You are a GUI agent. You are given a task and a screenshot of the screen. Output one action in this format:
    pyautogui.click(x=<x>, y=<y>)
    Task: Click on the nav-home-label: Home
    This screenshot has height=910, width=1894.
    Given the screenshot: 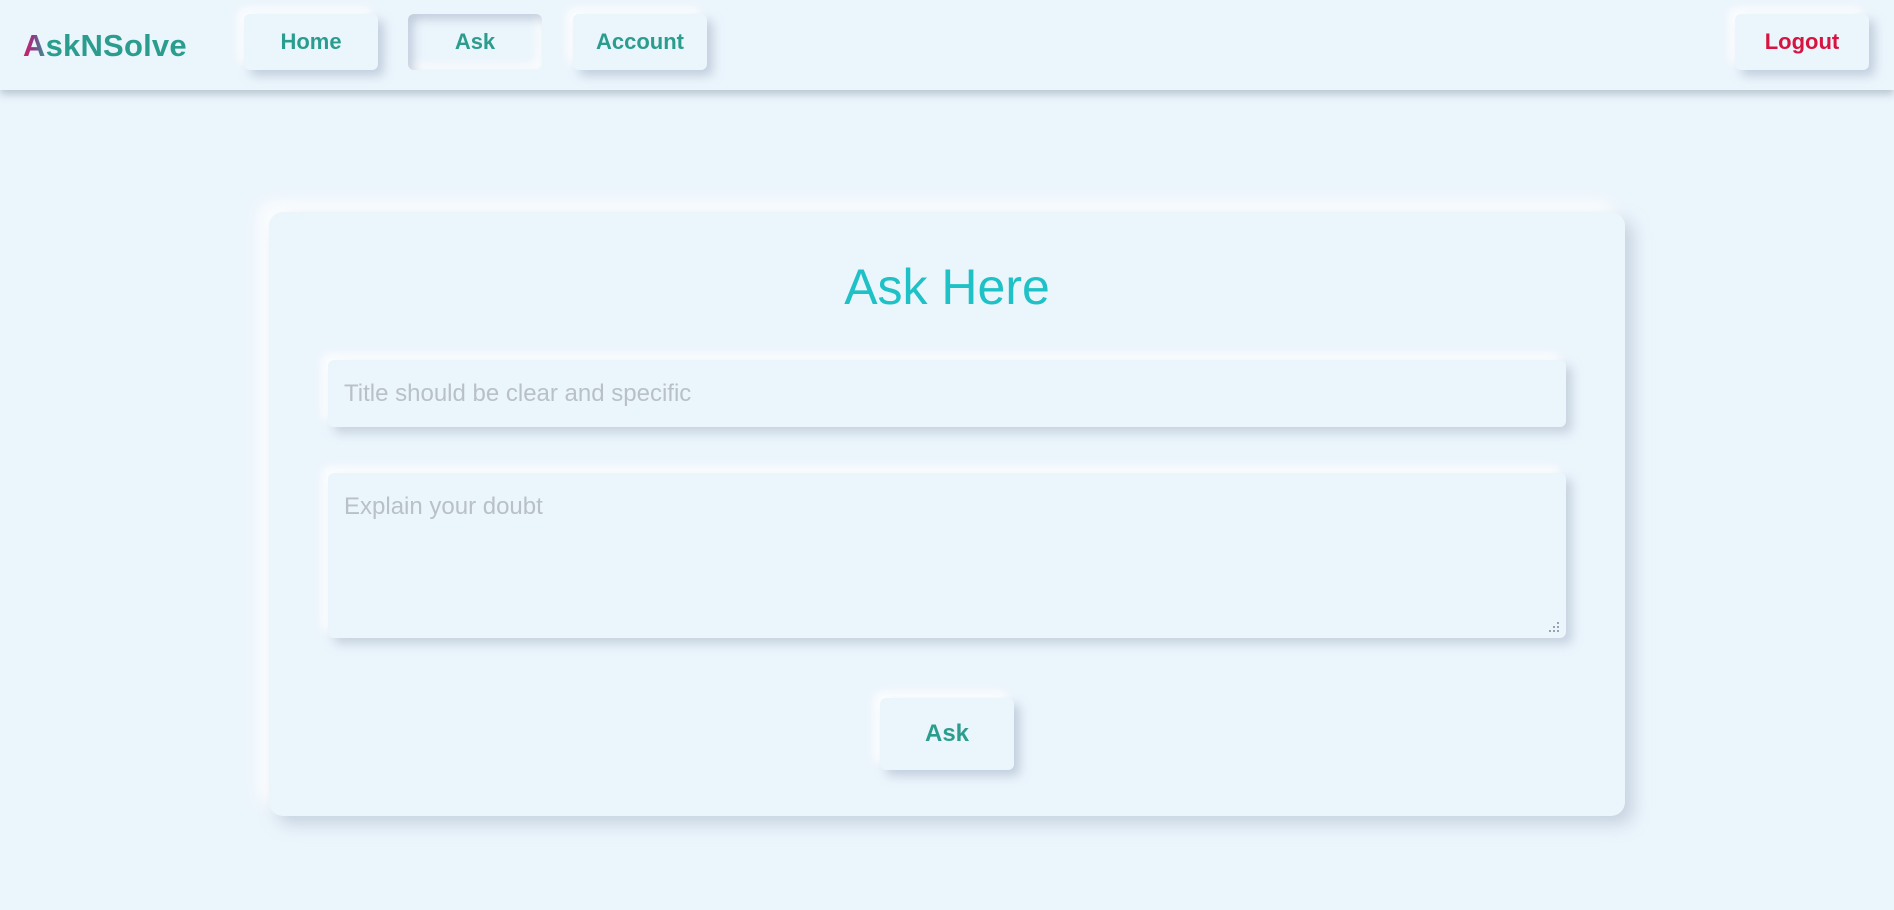 What is the action you would take?
    pyautogui.click(x=311, y=41)
    